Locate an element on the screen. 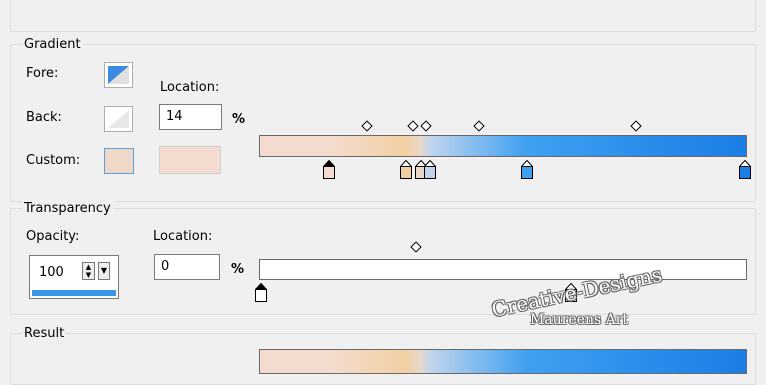  opacity-control: 100 ▲ ▼ ▼ is located at coordinates (74, 277).